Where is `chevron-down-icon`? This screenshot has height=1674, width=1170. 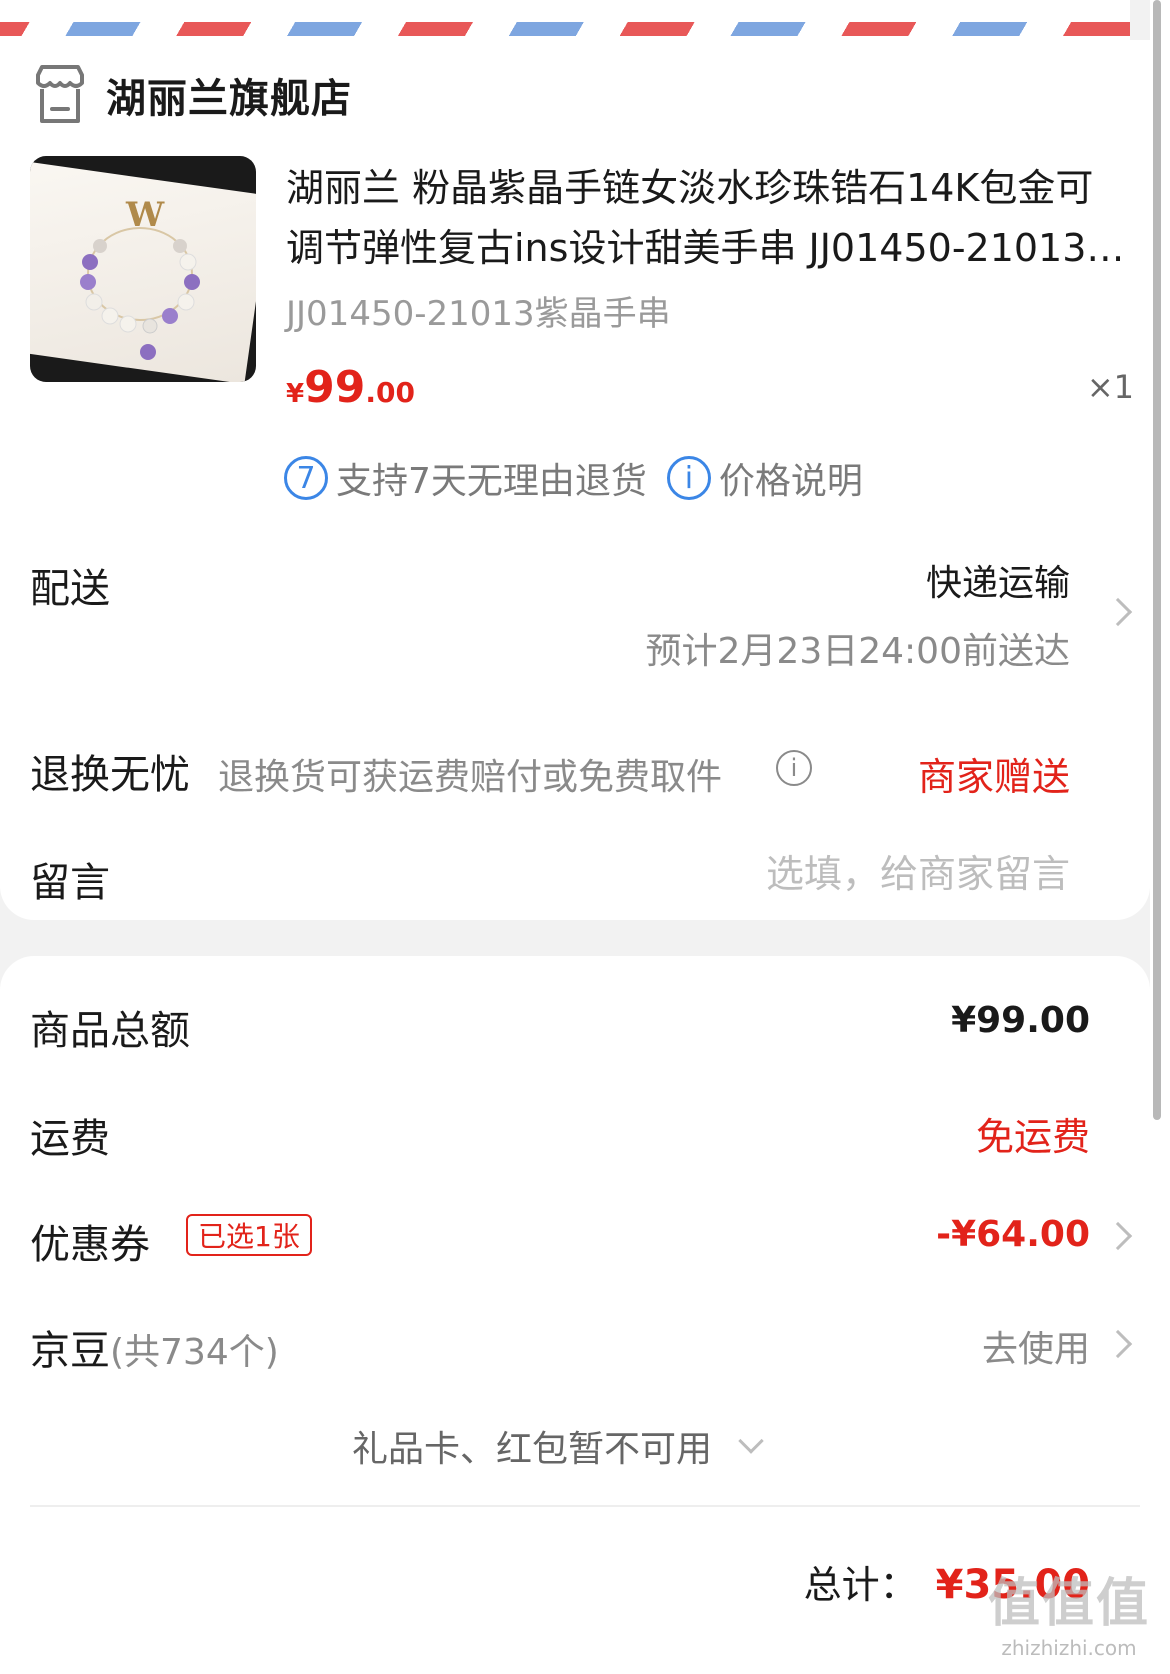
chevron-down-icon is located at coordinates (751, 1441).